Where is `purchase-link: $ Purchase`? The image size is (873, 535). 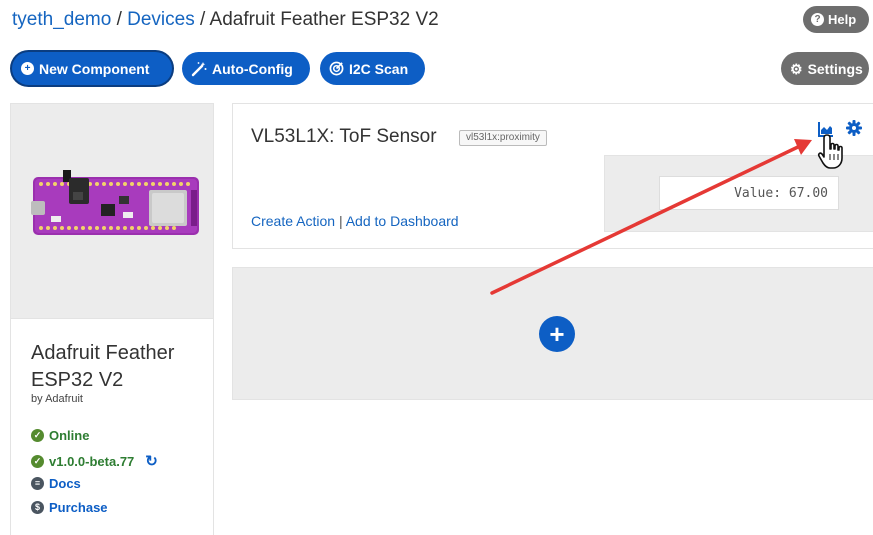 purchase-link: $ Purchase is located at coordinates (69, 507).